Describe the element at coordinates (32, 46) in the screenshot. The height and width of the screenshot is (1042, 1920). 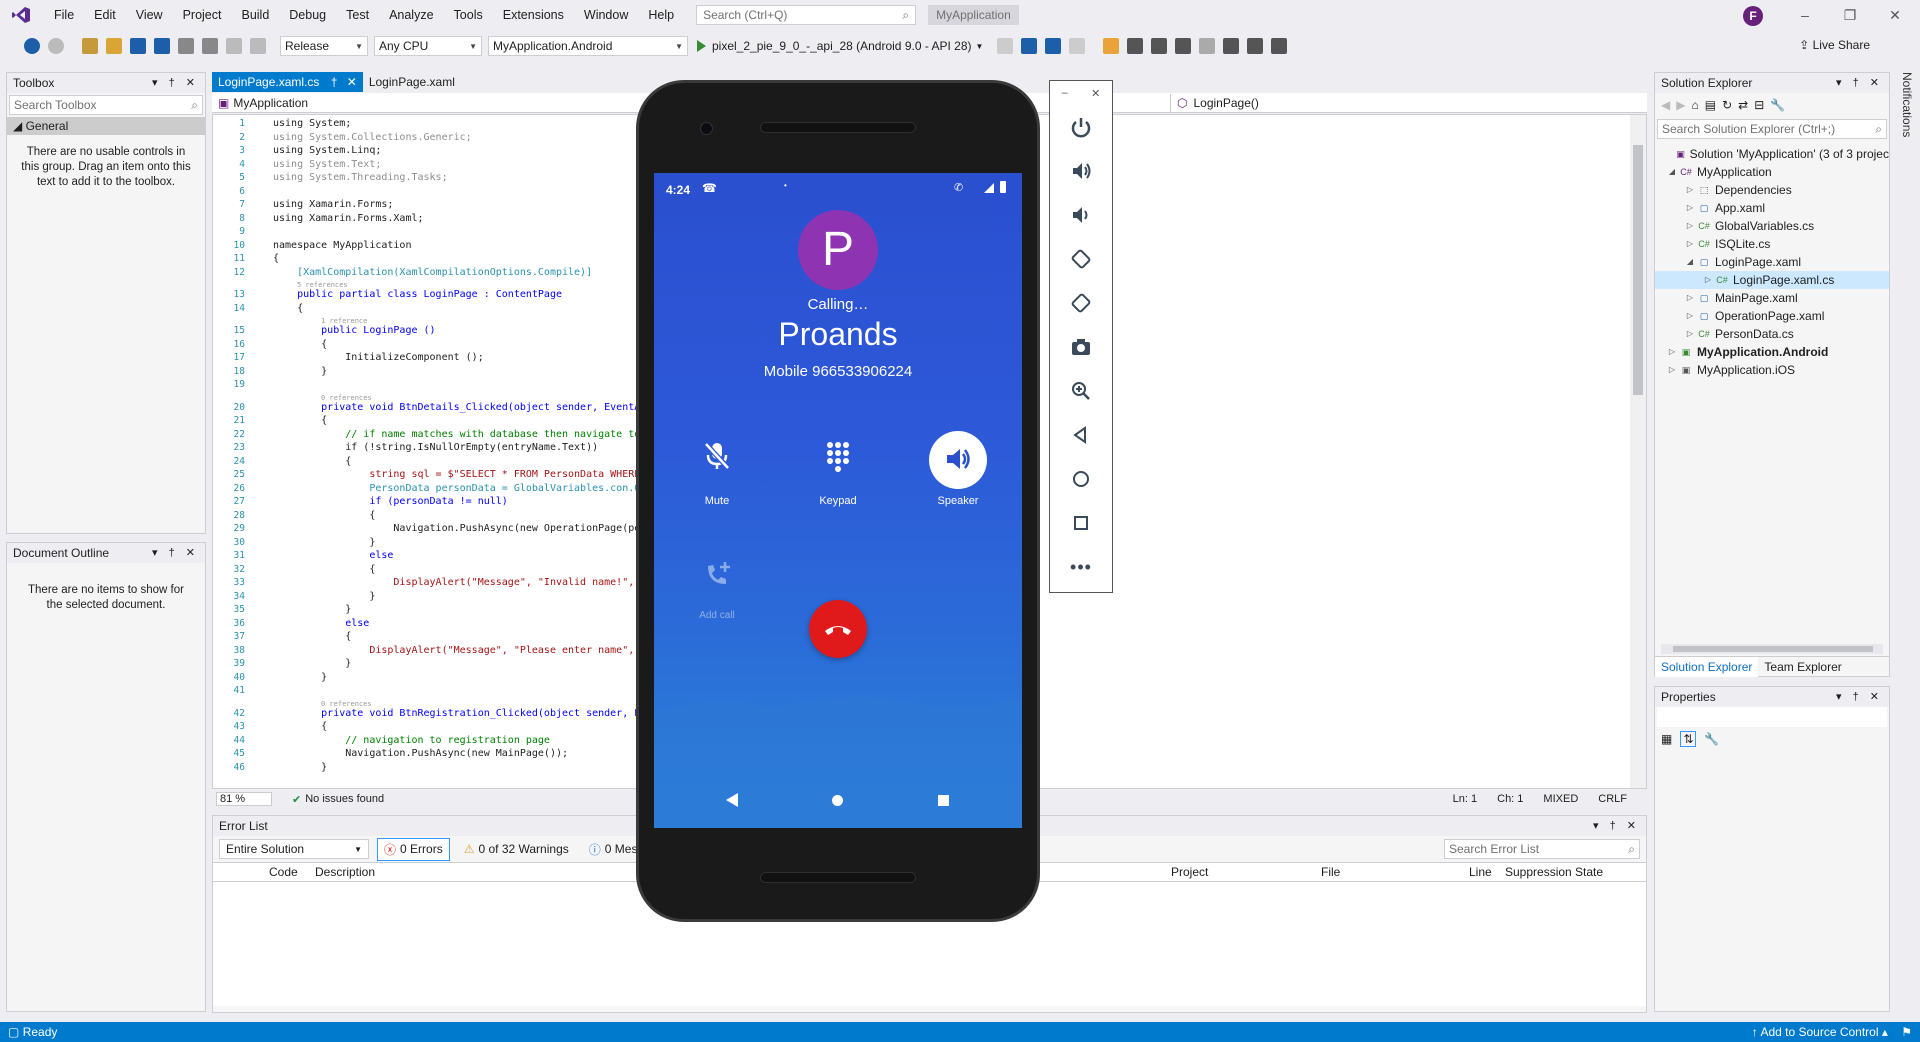
I see `back-icon` at that location.